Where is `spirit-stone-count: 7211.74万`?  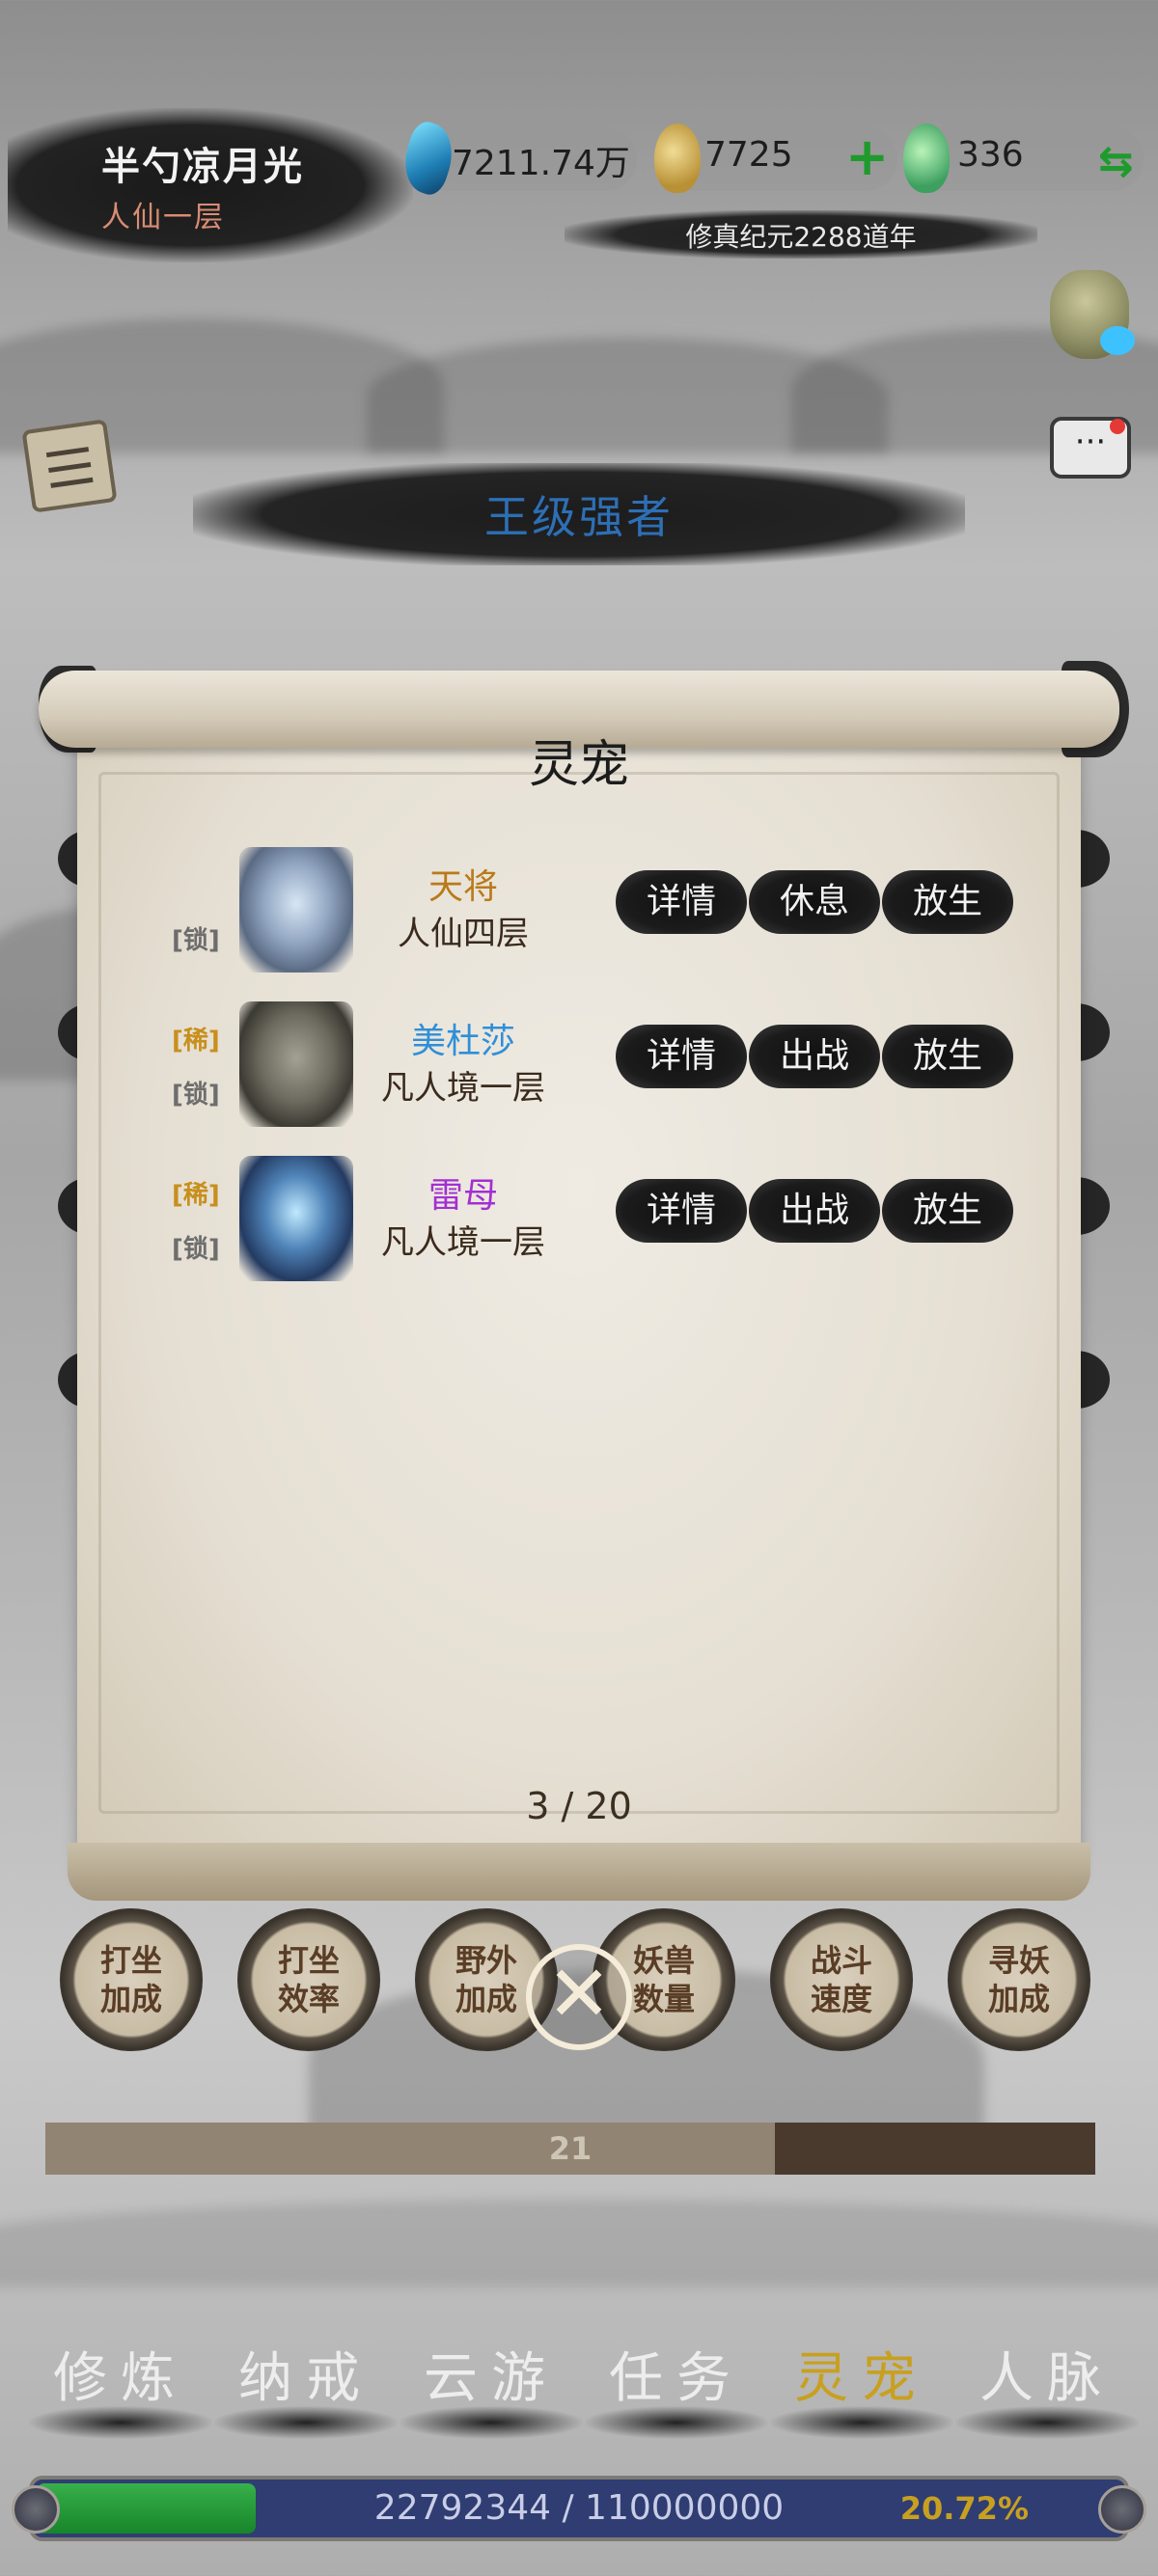 spirit-stone-count: 7211.74万 is located at coordinates (541, 163).